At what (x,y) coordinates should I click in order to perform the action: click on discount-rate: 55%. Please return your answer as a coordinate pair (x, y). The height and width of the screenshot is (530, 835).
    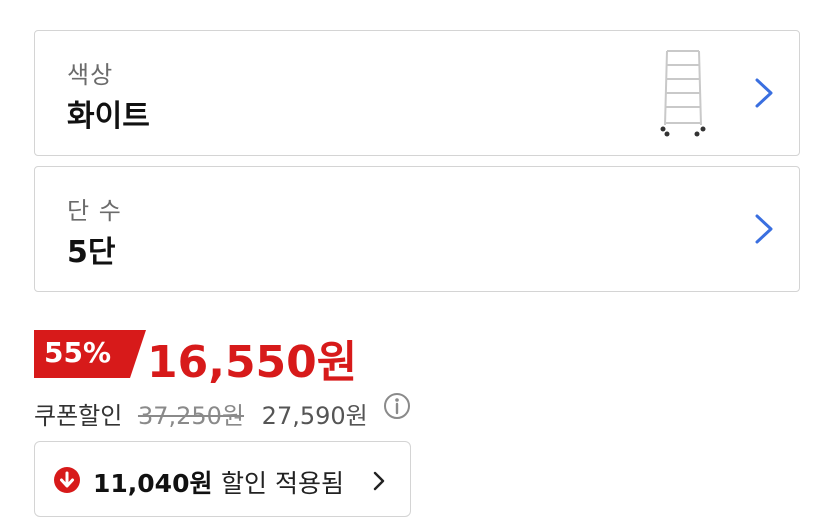
    Looking at the image, I should click on (78, 352).